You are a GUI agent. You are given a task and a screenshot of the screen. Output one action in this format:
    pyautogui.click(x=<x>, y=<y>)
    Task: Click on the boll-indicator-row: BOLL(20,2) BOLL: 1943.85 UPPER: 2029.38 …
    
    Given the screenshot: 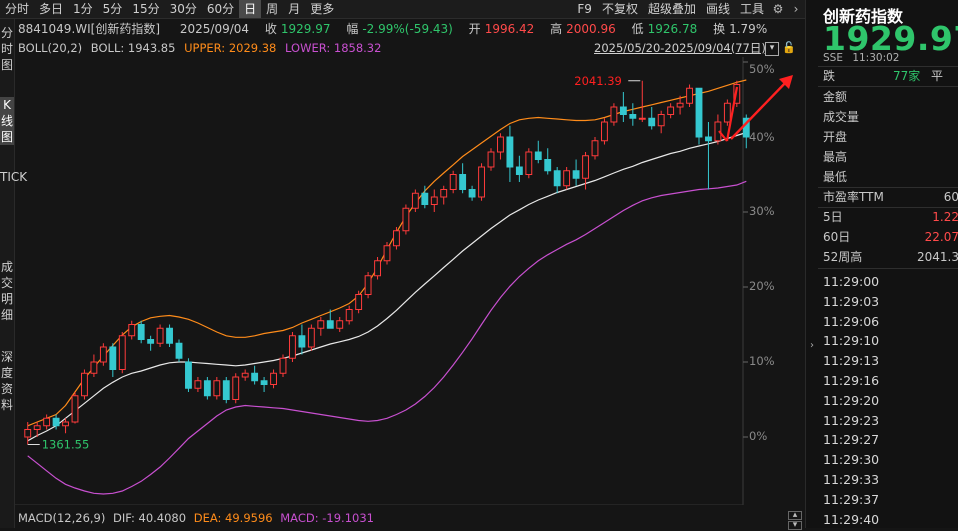 What is the action you would take?
    pyautogui.click(x=202, y=48)
    